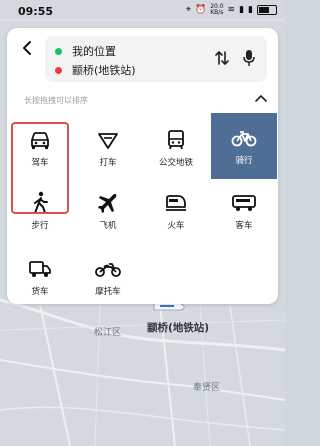  I want to click on chevron-up-icon, so click(261, 98).